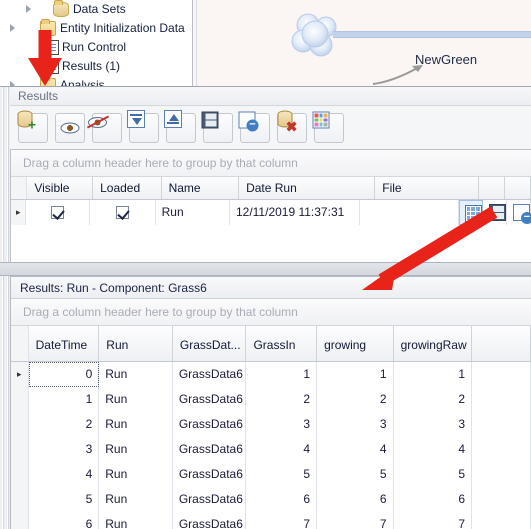 Image resolution: width=531 pixels, height=529 pixels. I want to click on row-indicator: ▸, so click(19, 212).